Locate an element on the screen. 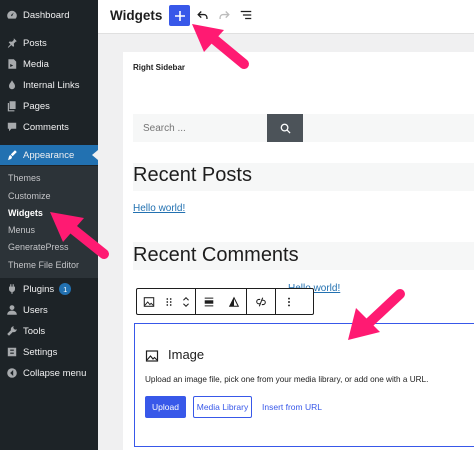  recent-comments-heading: Recent Comments is located at coordinates (216, 255).